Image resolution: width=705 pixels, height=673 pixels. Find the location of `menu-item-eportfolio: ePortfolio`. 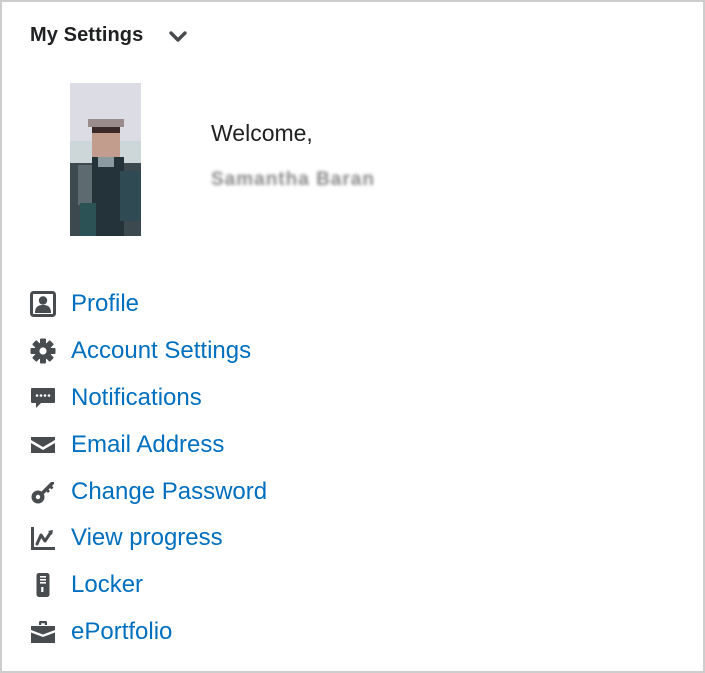

menu-item-eportfolio: ePortfolio is located at coordinates (147, 632).